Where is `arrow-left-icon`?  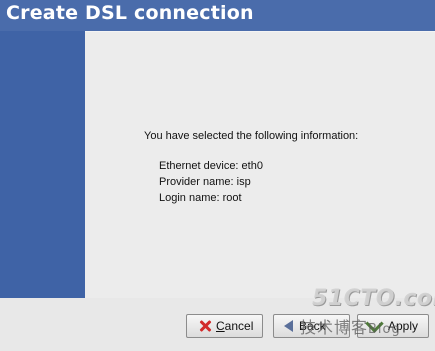
arrow-left-icon is located at coordinates (288, 326).